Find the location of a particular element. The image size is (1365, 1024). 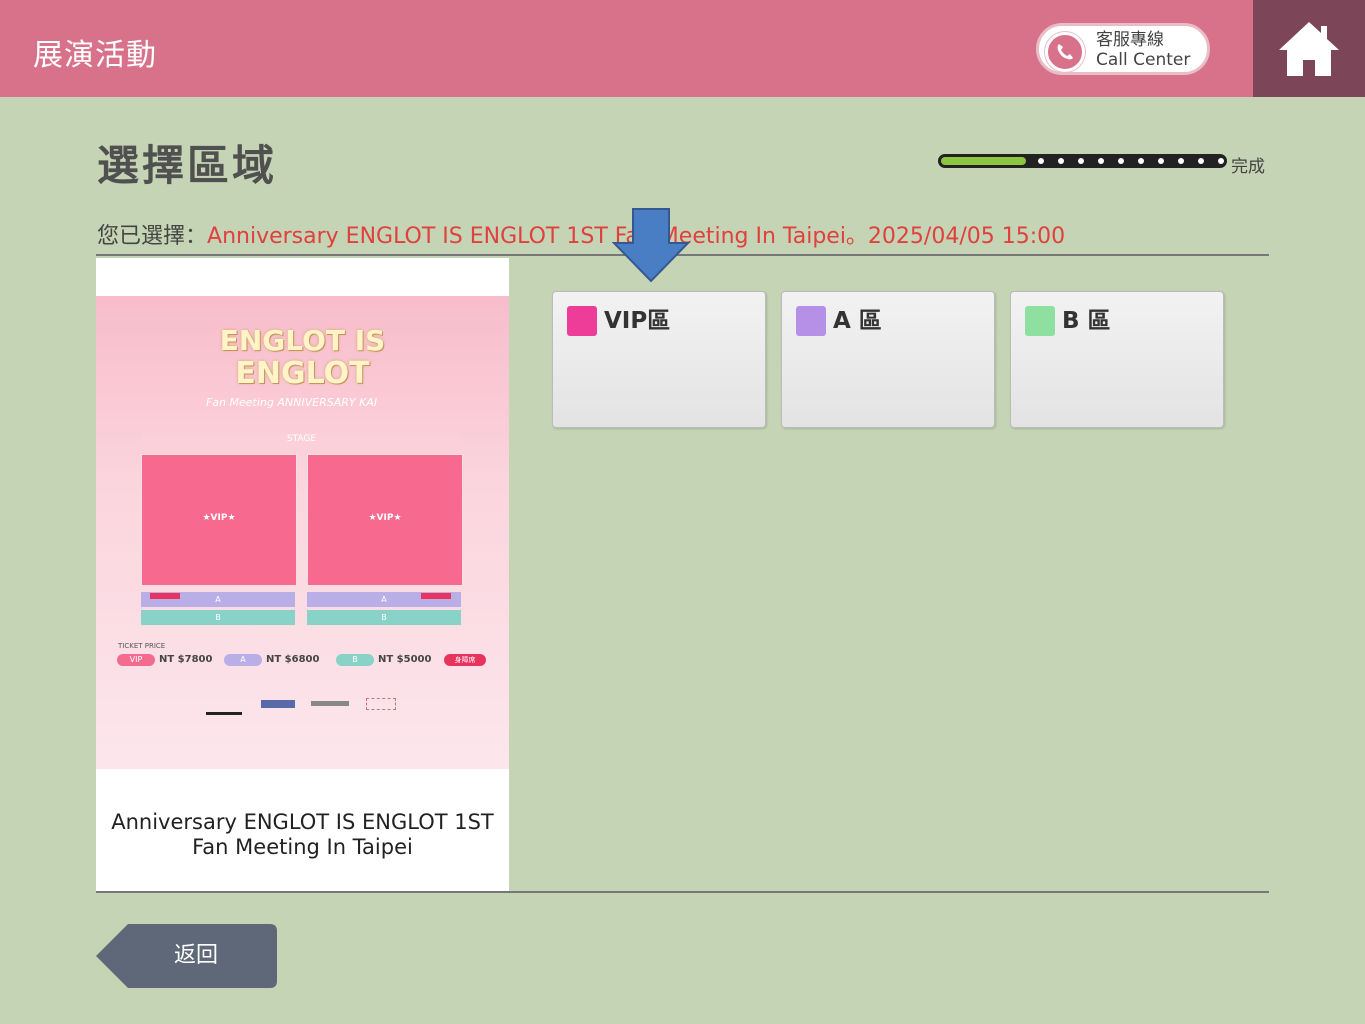

poster-vip-label-left: ★VIP★ is located at coordinates (219, 518).